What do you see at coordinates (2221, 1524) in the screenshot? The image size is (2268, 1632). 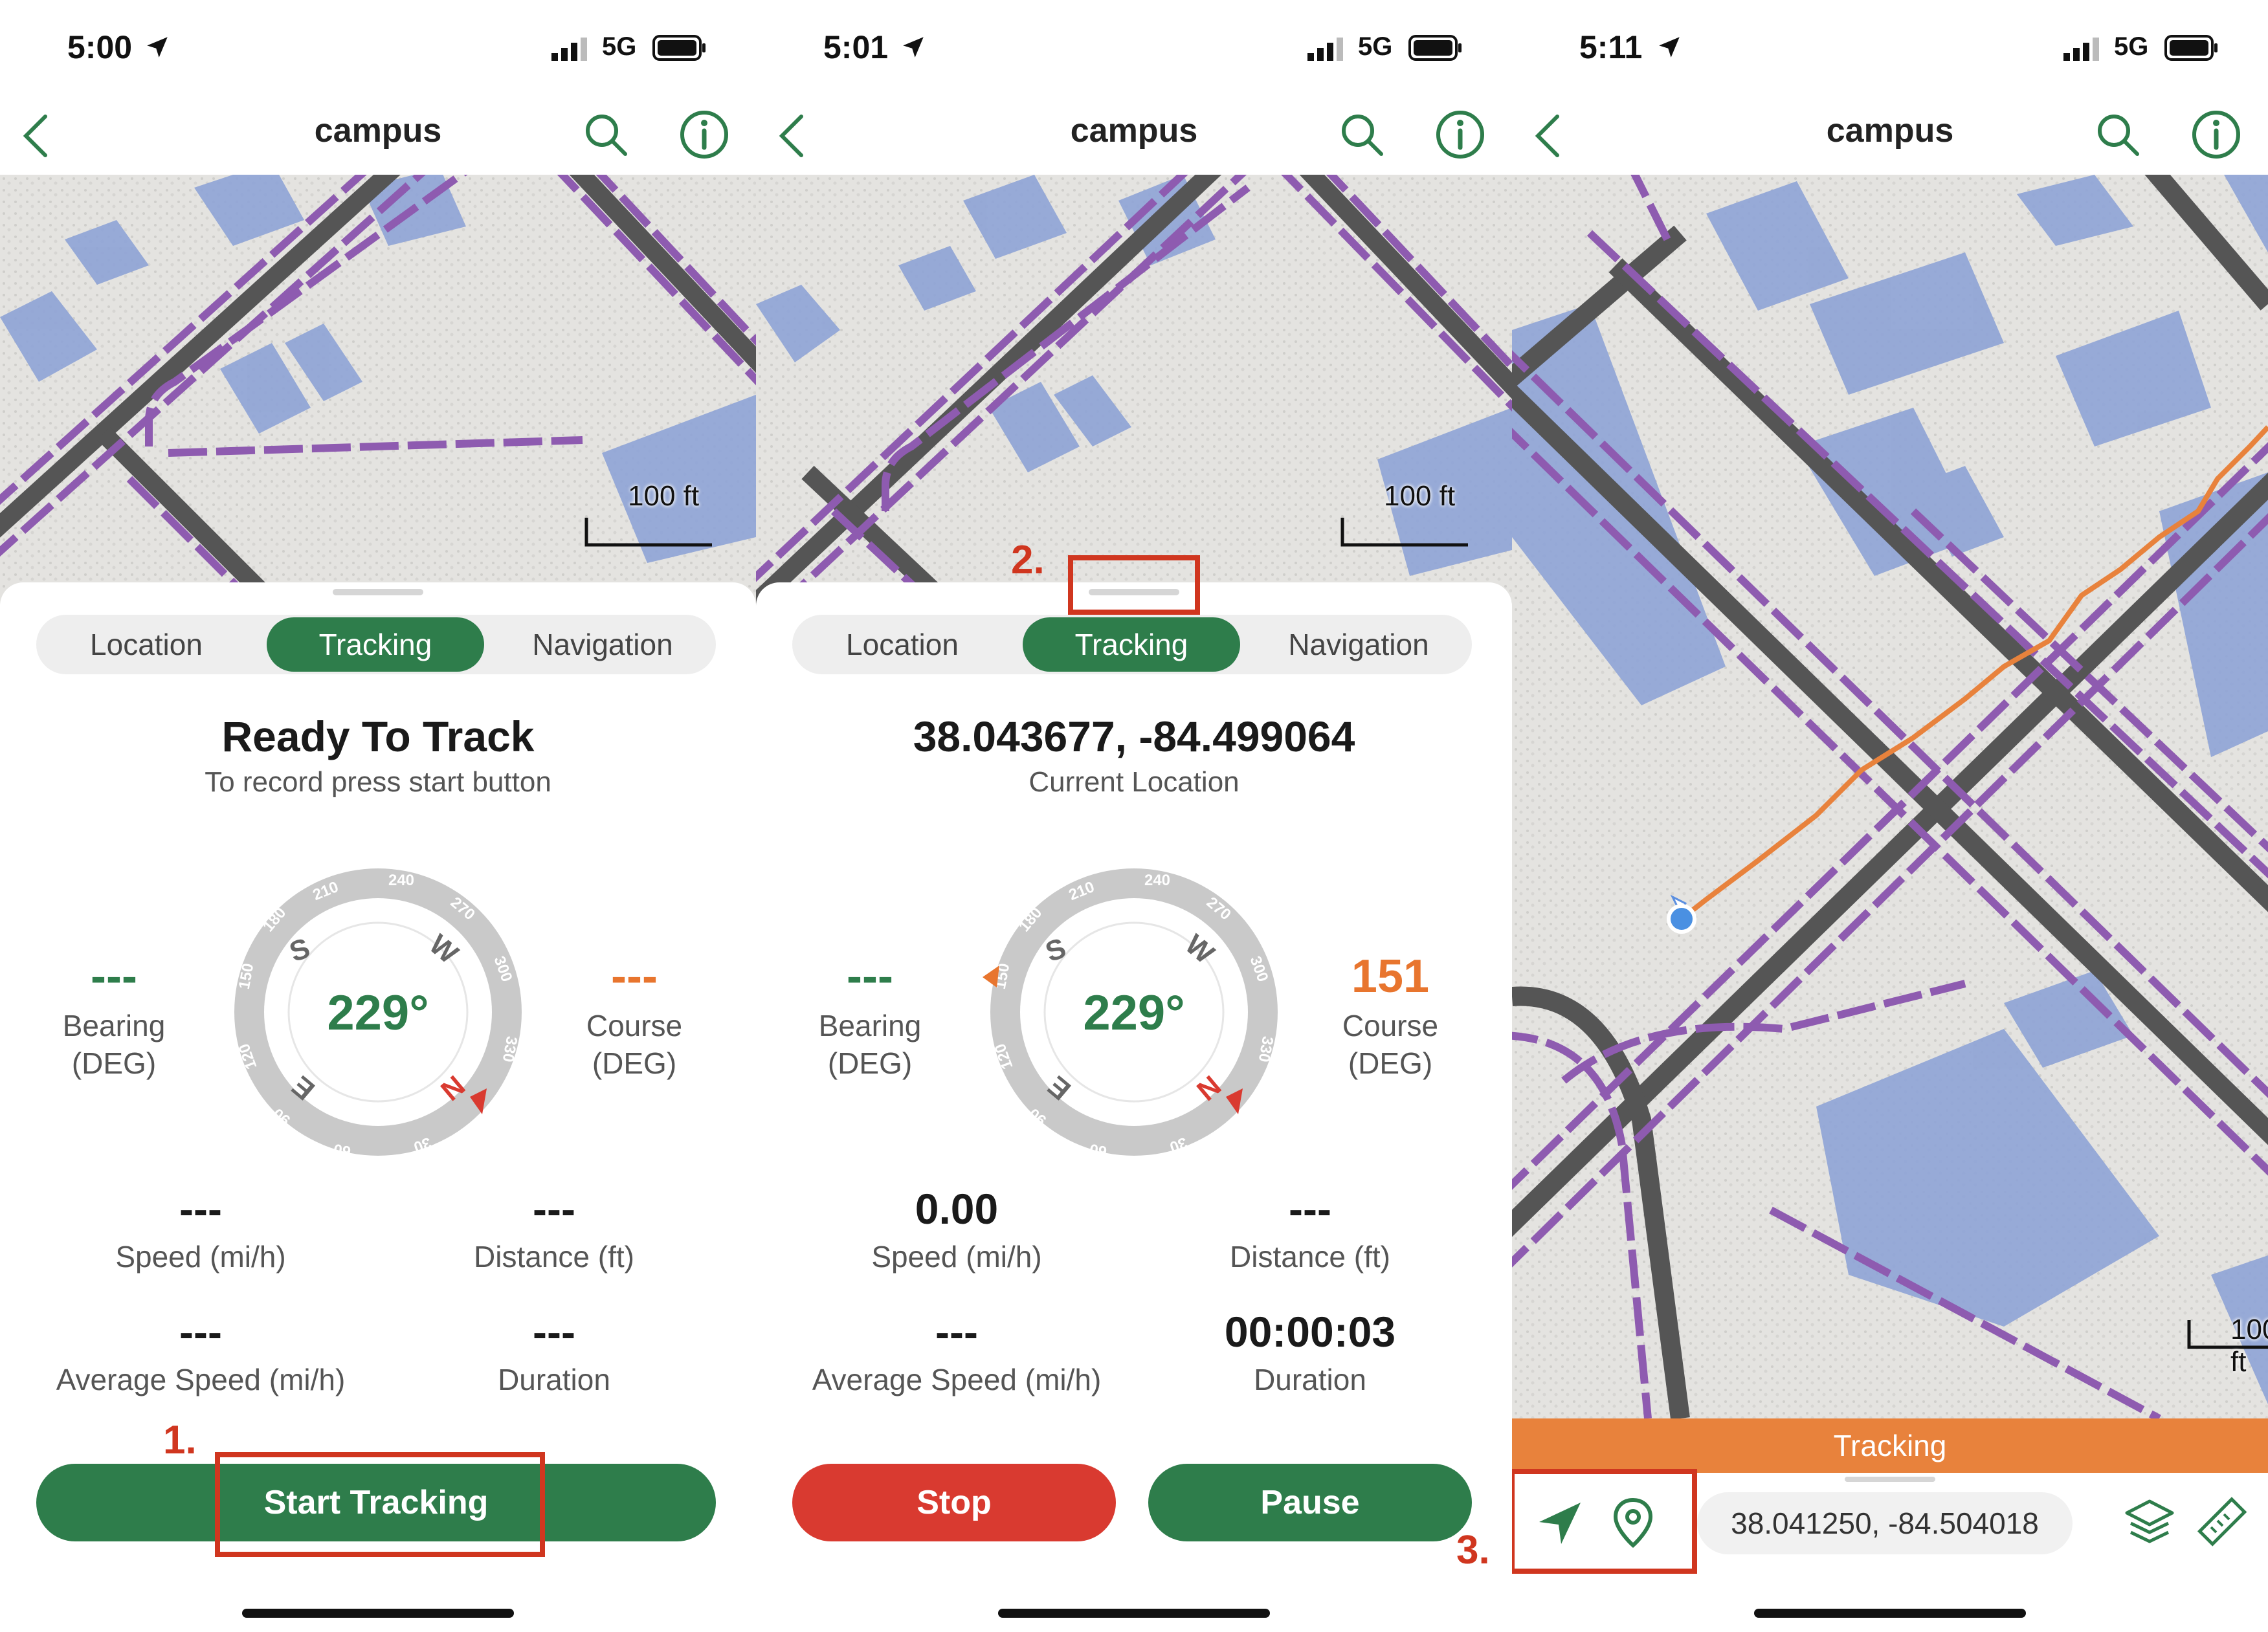 I see `measure-ruler-icon` at bounding box center [2221, 1524].